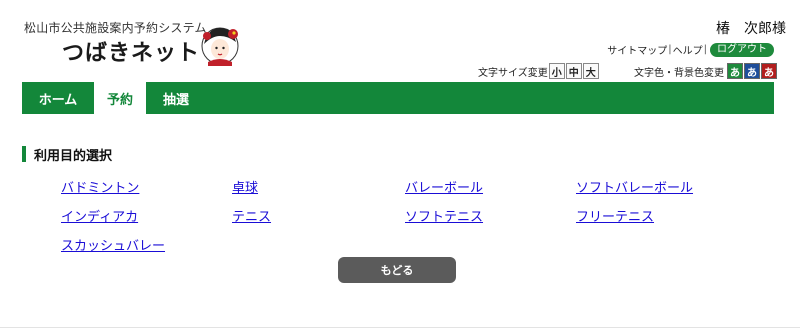 This screenshot has width=800, height=332. Describe the element at coordinates (656, 217) in the screenshot. I see `purpose-link-free-tennis: フリーテニス` at that location.